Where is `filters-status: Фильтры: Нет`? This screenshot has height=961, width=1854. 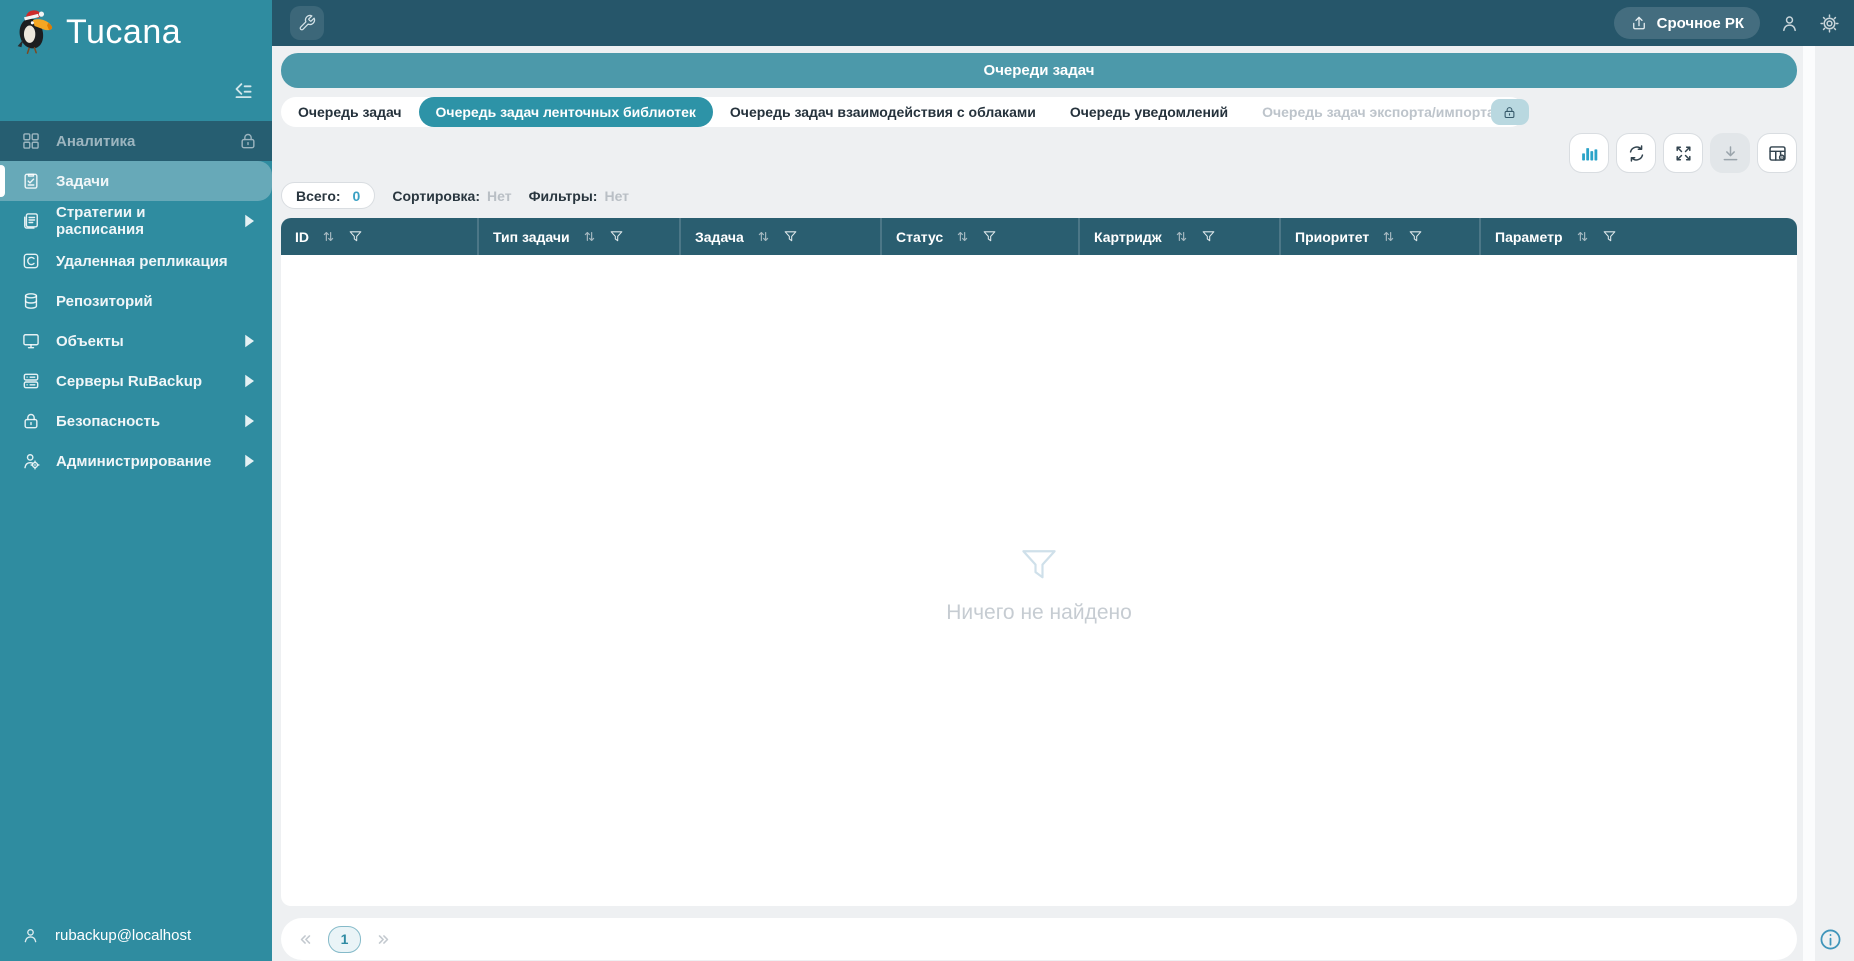 filters-status: Фильтры: Нет is located at coordinates (579, 196).